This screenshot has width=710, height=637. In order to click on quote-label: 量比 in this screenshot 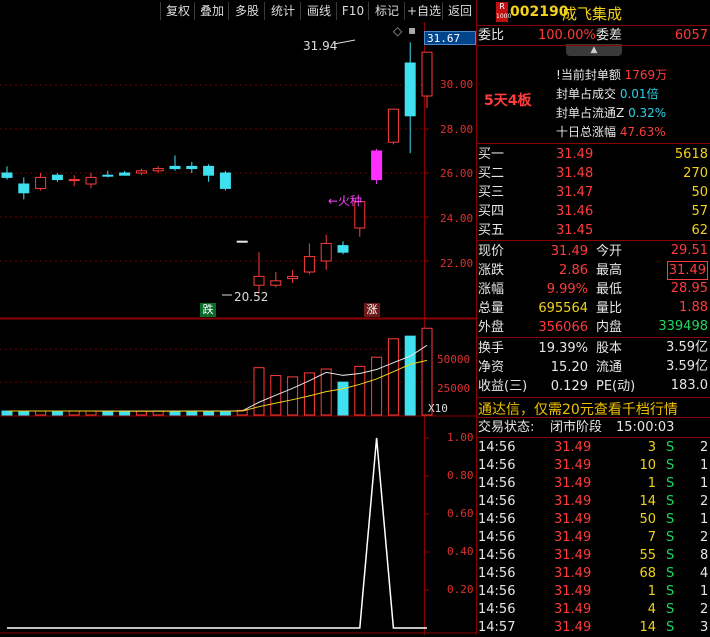, I will do `click(609, 308)`.